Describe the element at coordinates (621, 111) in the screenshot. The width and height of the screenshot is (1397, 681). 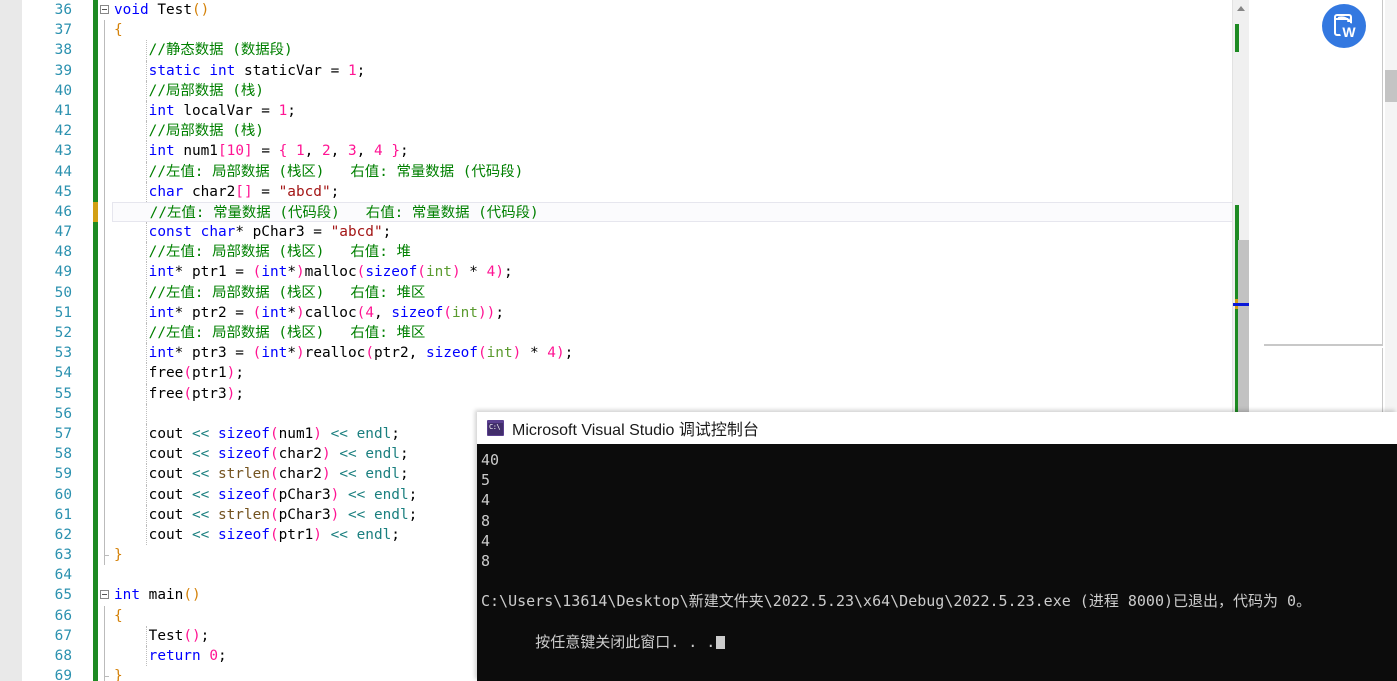
I see `code-line: 41 int localVar = 1;` at that location.